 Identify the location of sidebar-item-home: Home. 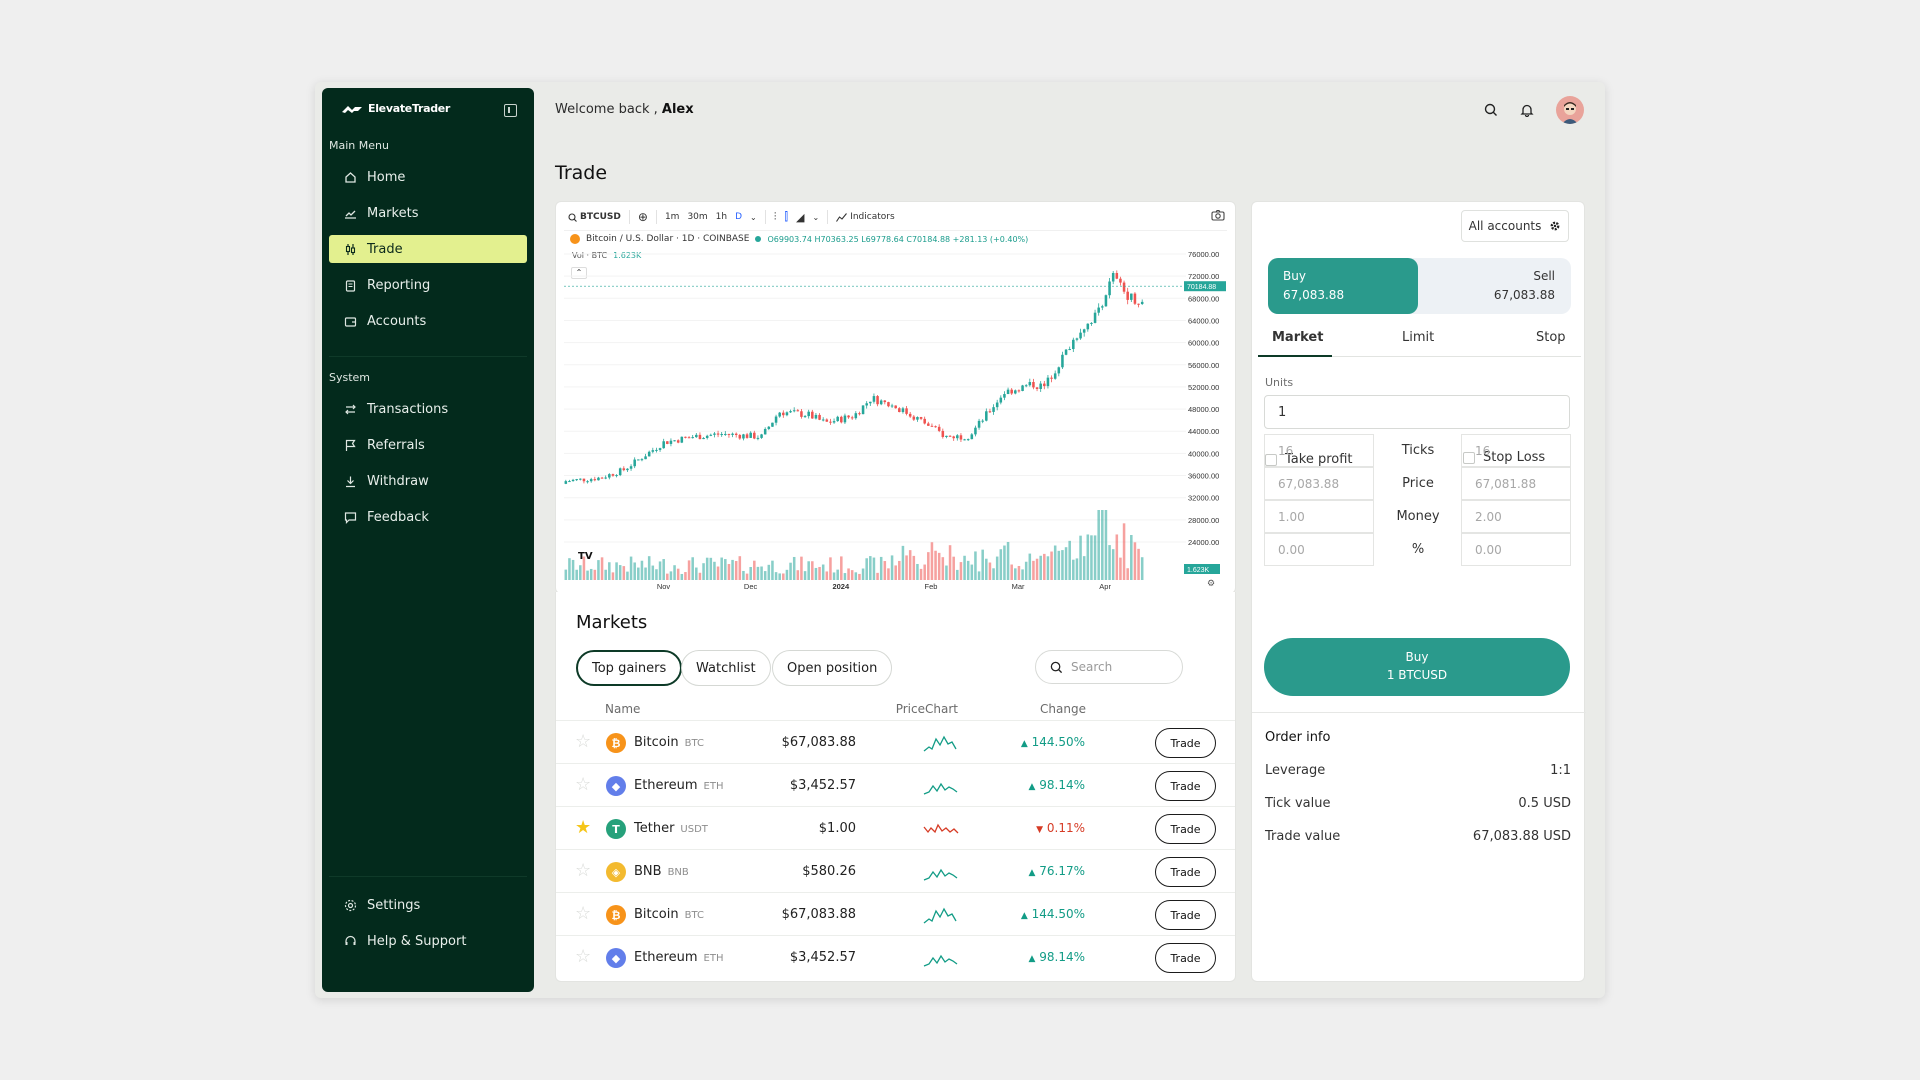
(428, 177).